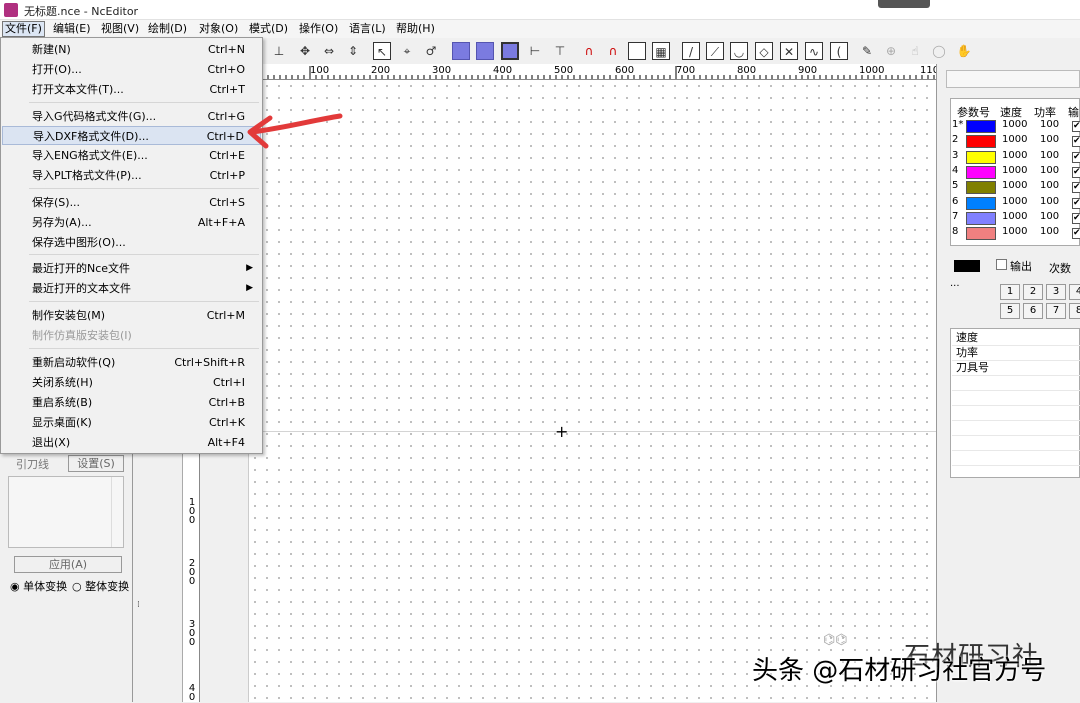 The image size is (1080, 703). What do you see at coordinates (1013, 79) in the screenshot?
I see `panel-tab-strip` at bounding box center [1013, 79].